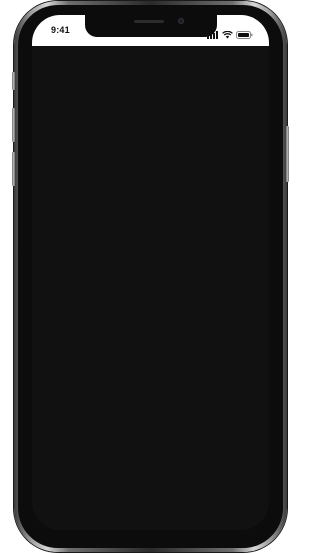 The image size is (320, 554). I want to click on wifi-icon, so click(227, 35).